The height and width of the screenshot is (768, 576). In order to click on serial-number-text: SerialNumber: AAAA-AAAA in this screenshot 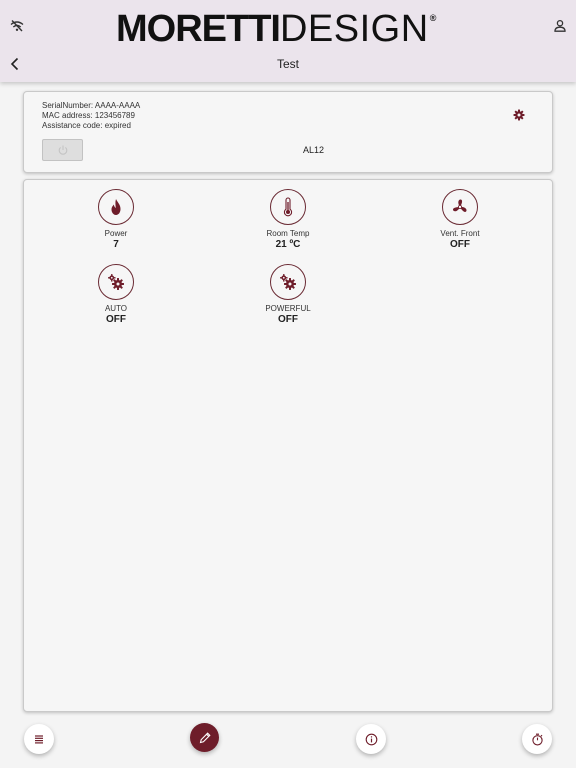, I will do `click(91, 105)`.